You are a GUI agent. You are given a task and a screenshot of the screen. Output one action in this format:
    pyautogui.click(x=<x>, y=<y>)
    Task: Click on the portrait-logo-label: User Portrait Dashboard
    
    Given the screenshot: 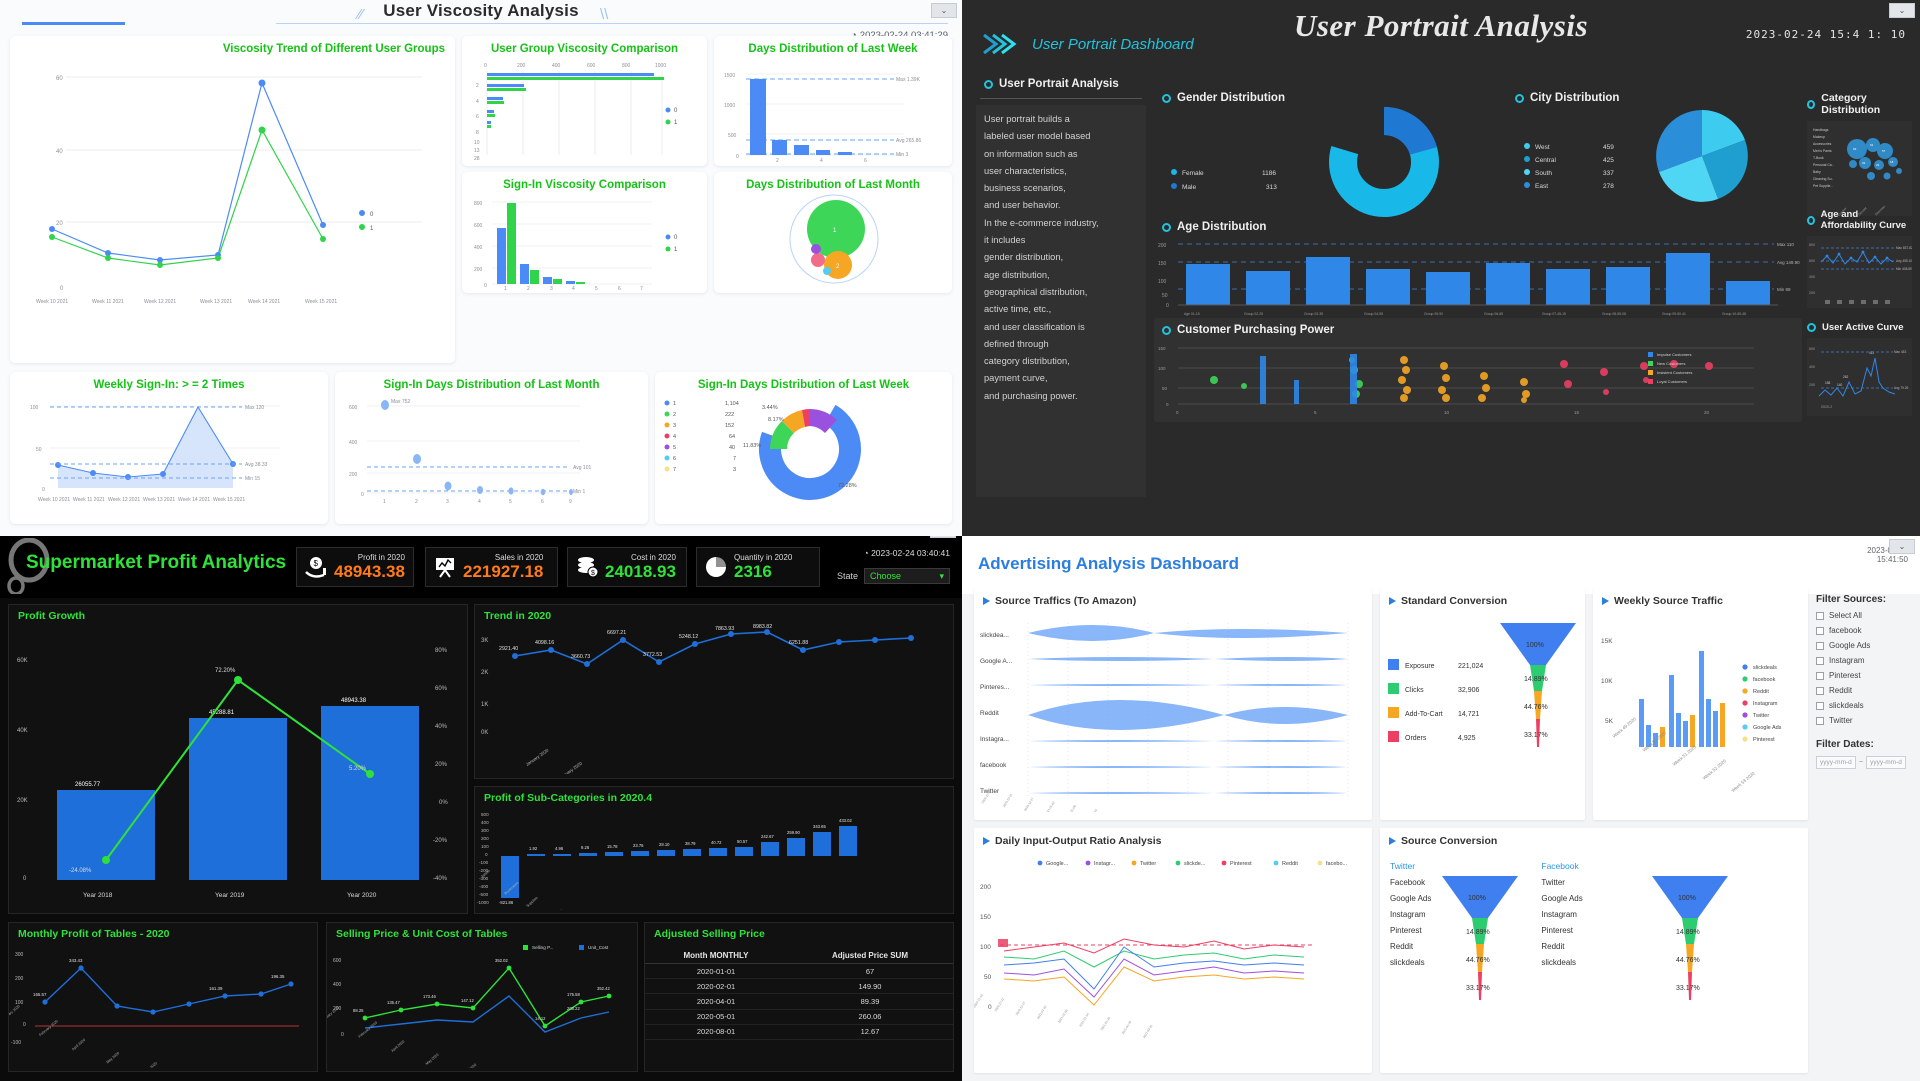 What is the action you would take?
    pyautogui.click(x=1113, y=44)
    